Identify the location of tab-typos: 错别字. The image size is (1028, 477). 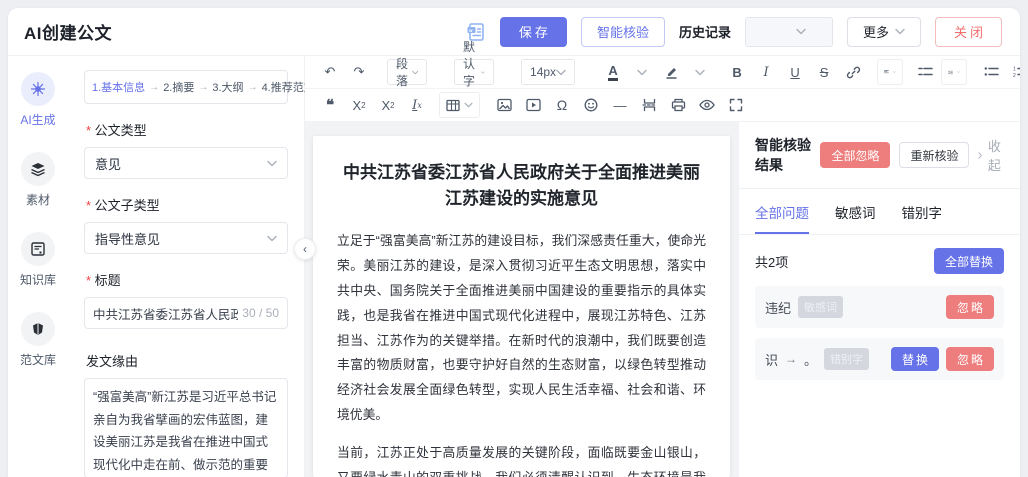
(922, 211).